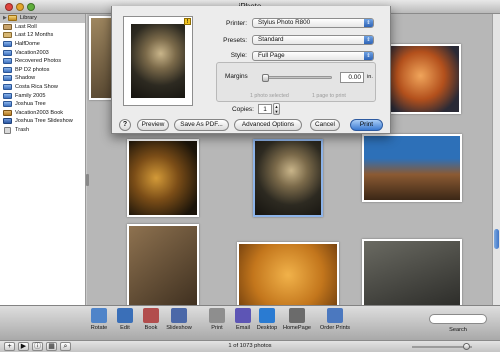  What do you see at coordinates (238, 55) in the screenshot?
I see `style-label: Style:` at bounding box center [238, 55].